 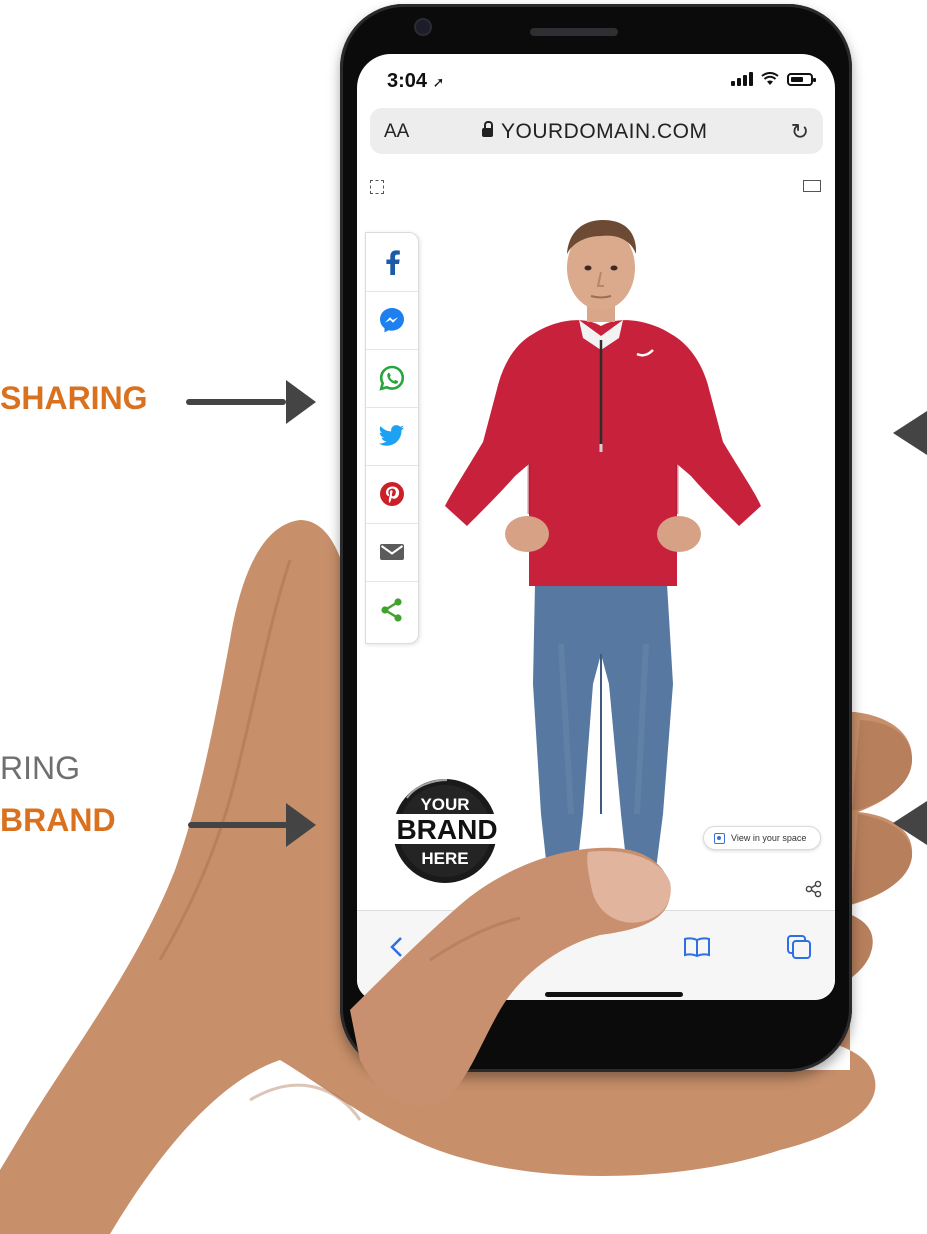 I want to click on view-in-your-space-label: View in your space, so click(x=769, y=838).